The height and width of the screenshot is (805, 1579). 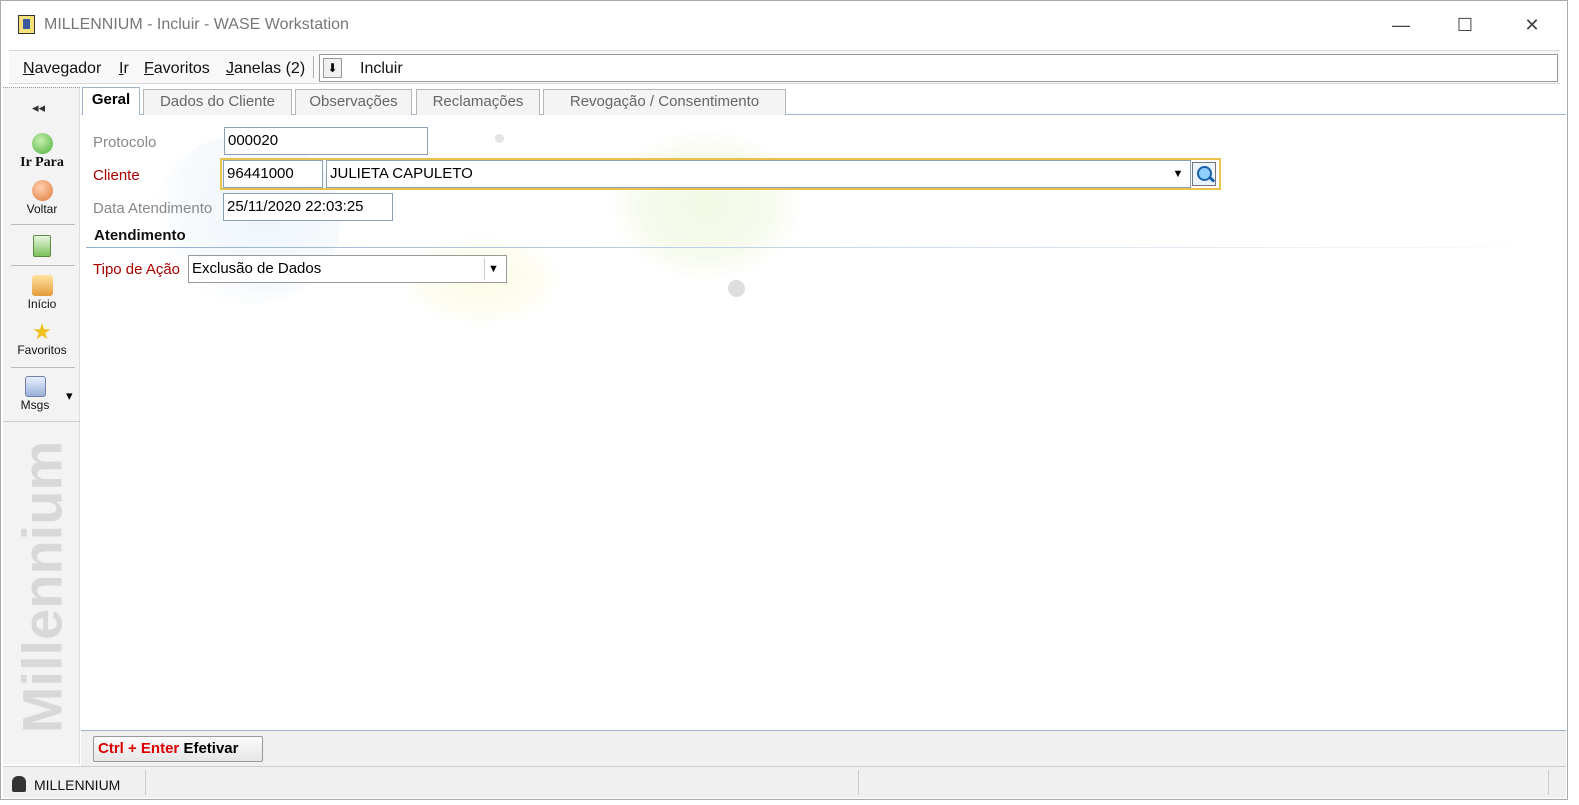 I want to click on app-icon, so click(x=26, y=24).